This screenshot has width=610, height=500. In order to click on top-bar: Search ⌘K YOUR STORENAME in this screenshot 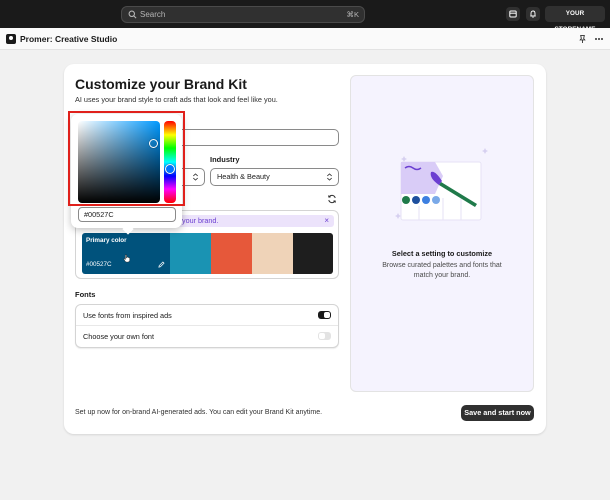, I will do `click(305, 16)`.